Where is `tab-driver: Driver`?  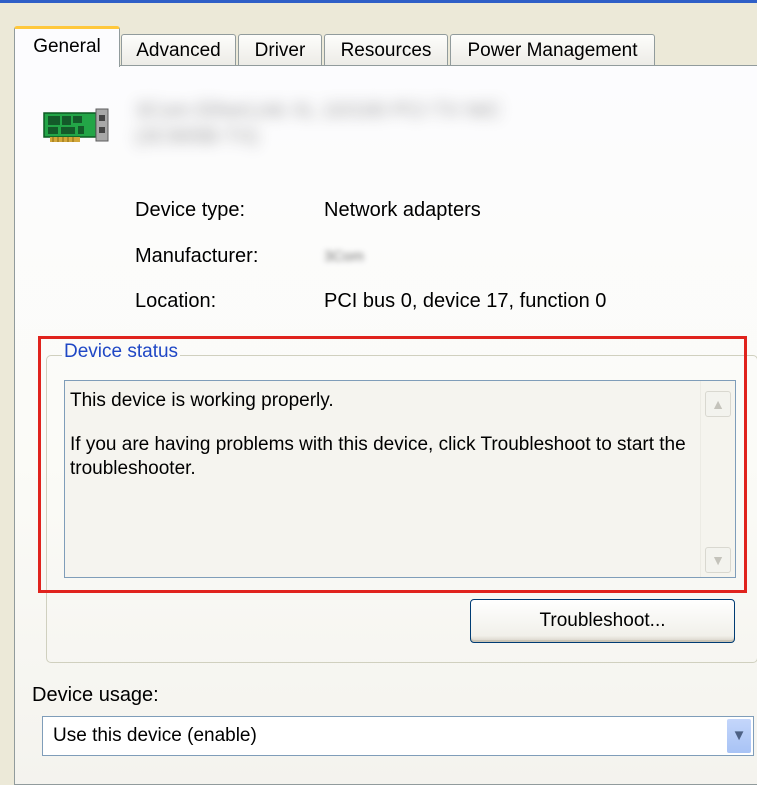
tab-driver: Driver is located at coordinates (280, 50).